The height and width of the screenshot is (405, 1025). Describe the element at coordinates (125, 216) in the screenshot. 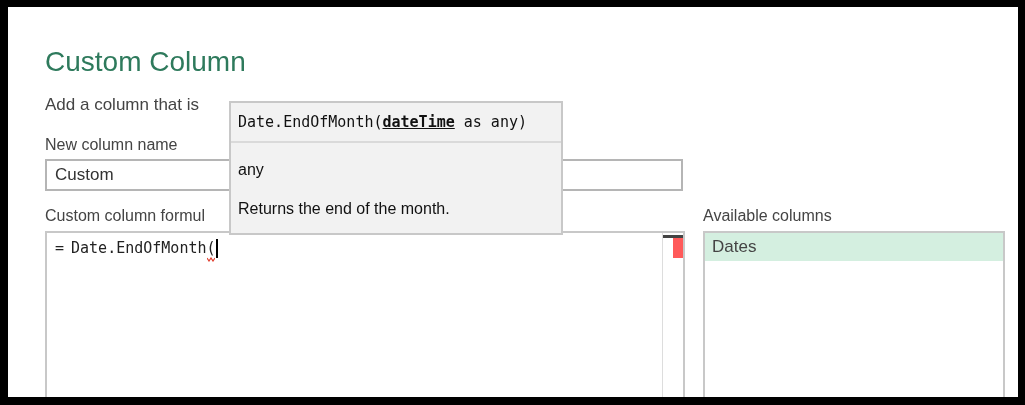

I see `field-label: Custom column formul` at that location.